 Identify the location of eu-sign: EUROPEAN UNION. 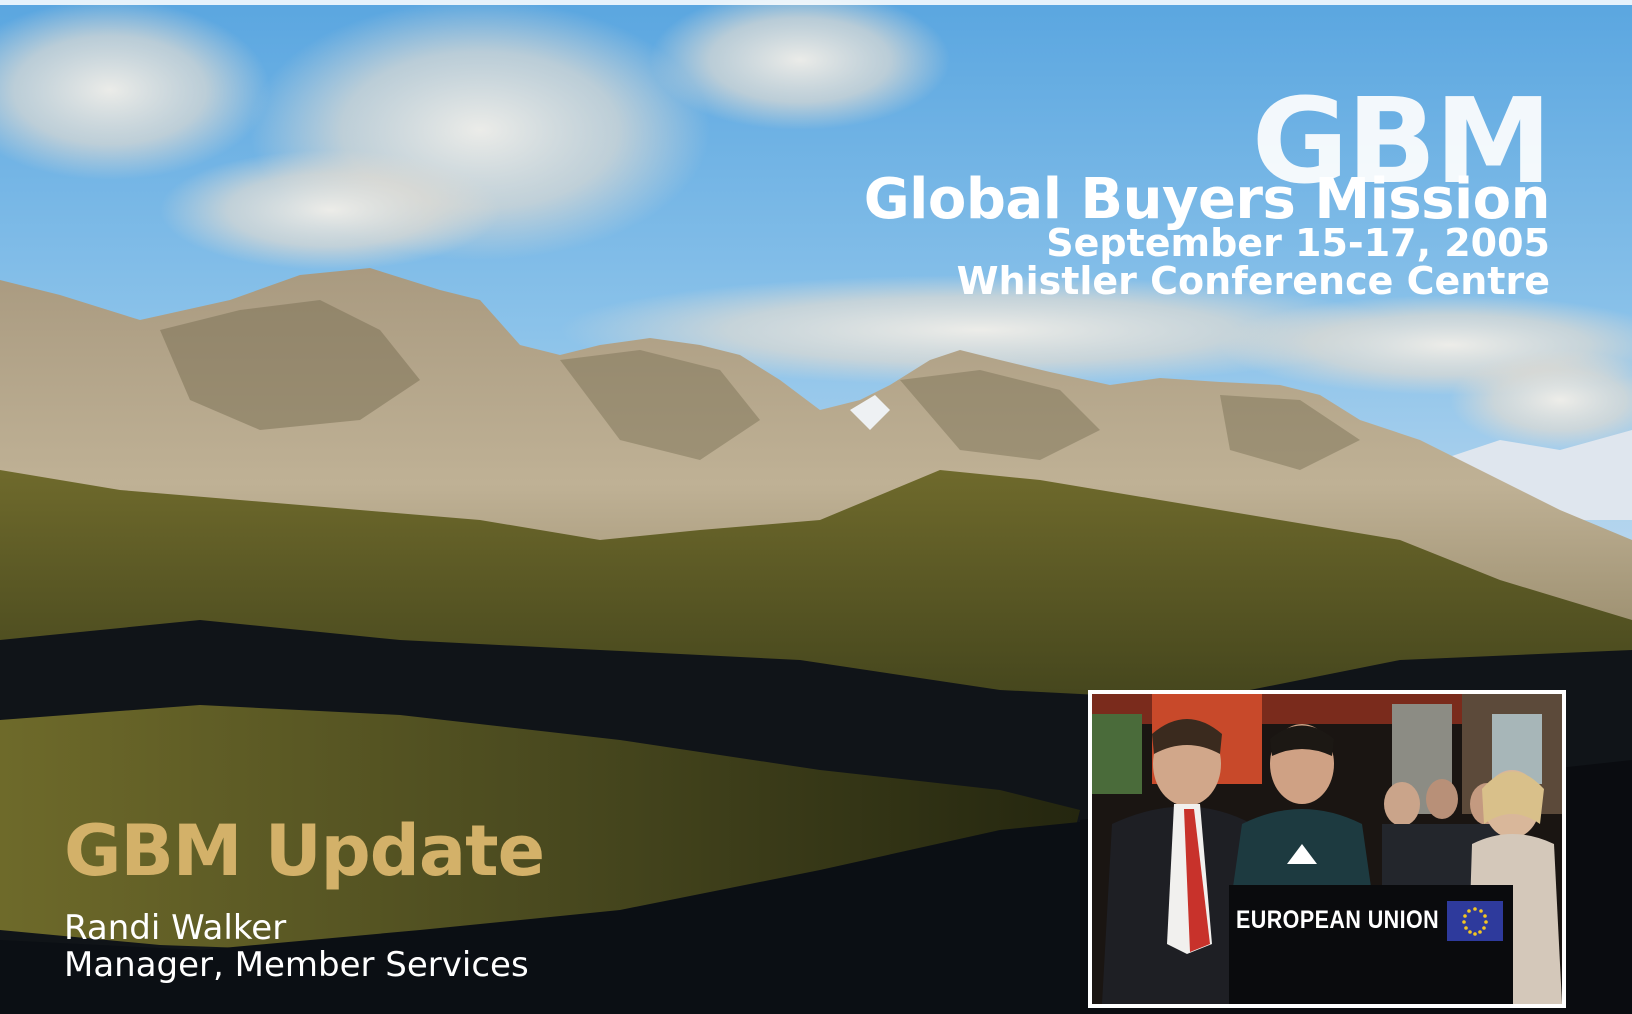
(1371, 944).